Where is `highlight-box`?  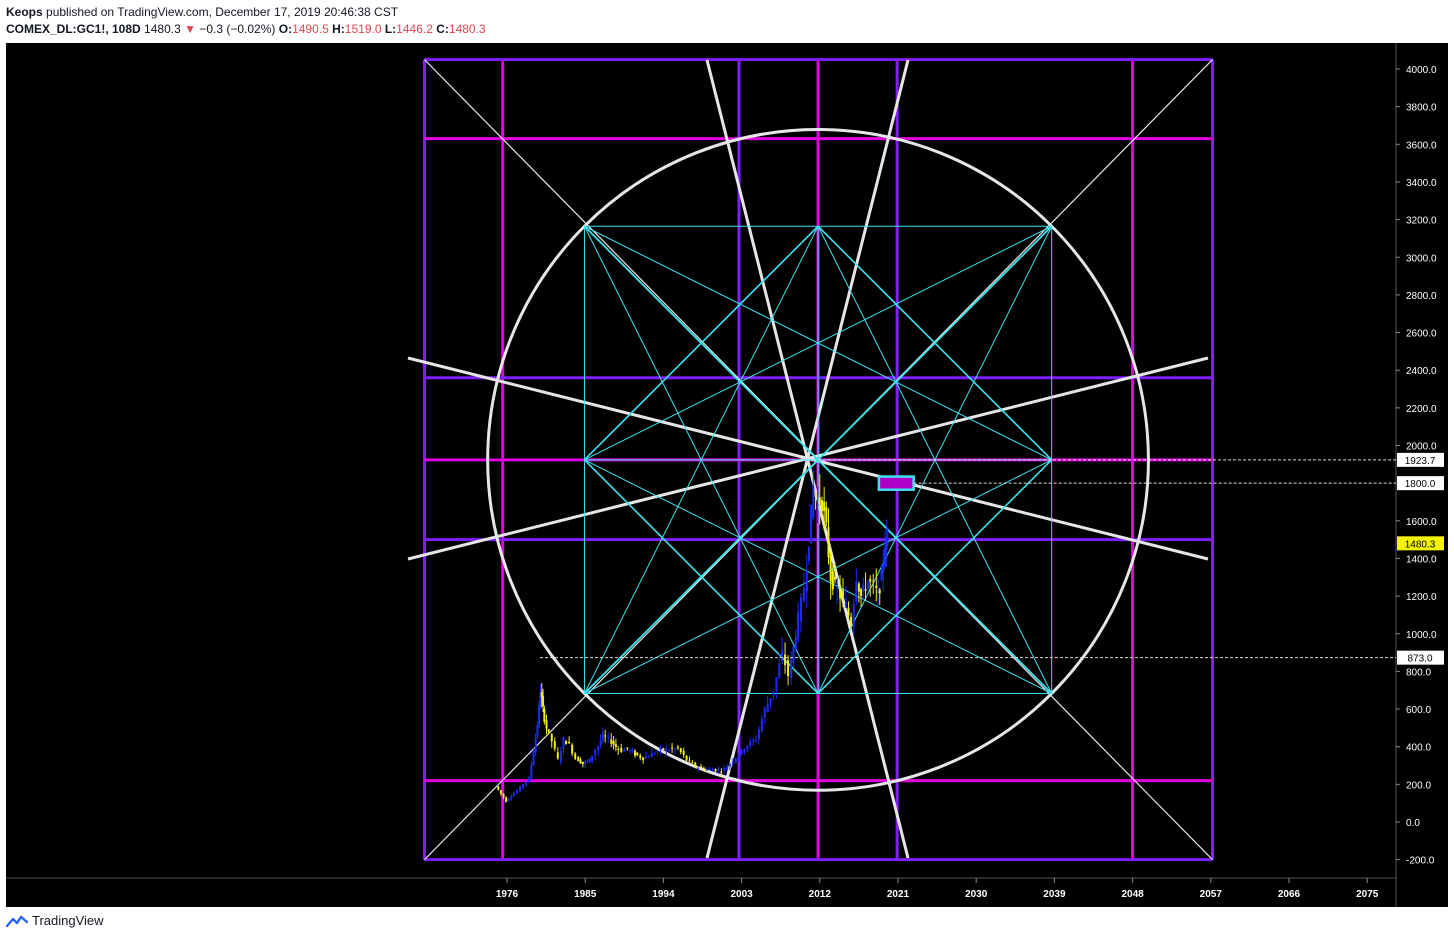 highlight-box is located at coordinates (896, 483).